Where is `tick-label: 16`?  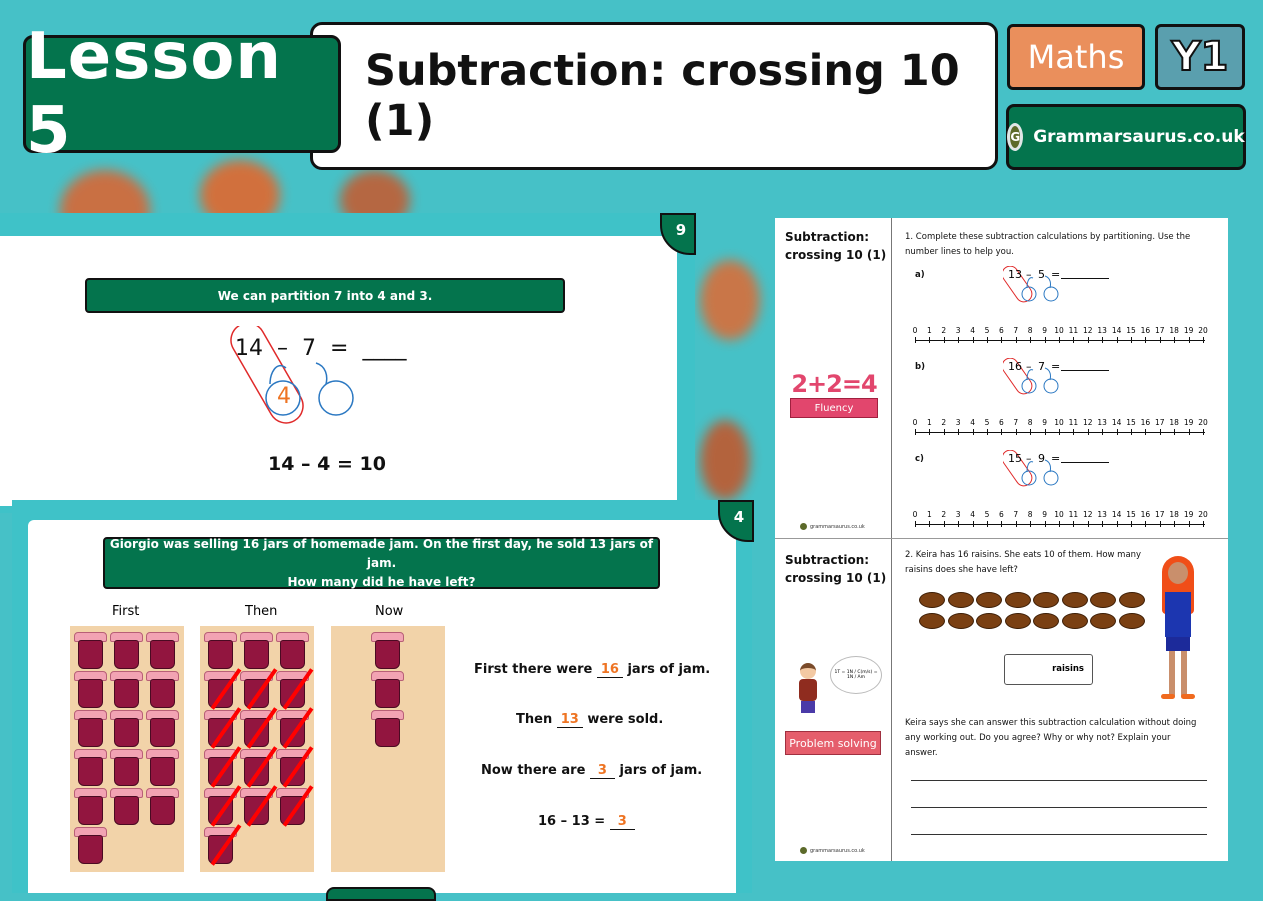
tick-label: 16 is located at coordinates (1145, 422).